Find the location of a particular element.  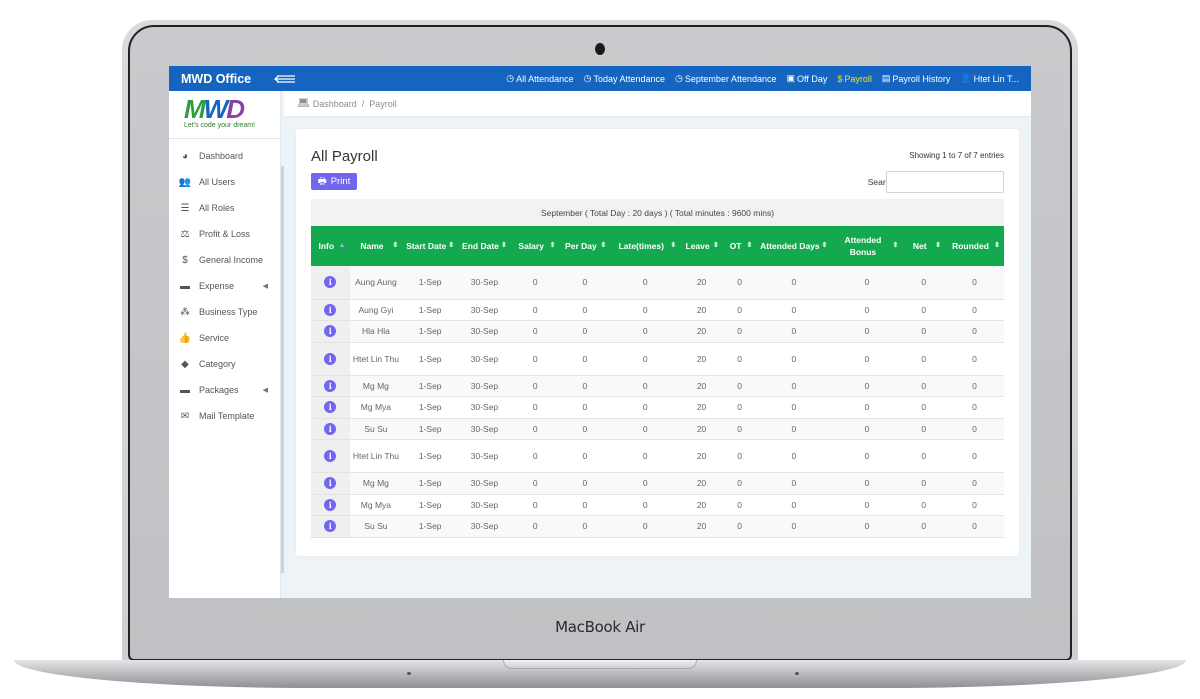

sidebar-toggle-button is located at coordinates (288, 79).